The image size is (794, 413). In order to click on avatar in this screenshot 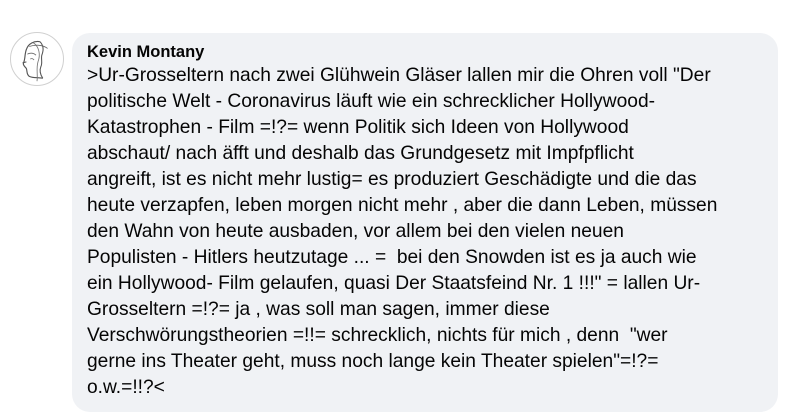, I will do `click(37, 59)`.